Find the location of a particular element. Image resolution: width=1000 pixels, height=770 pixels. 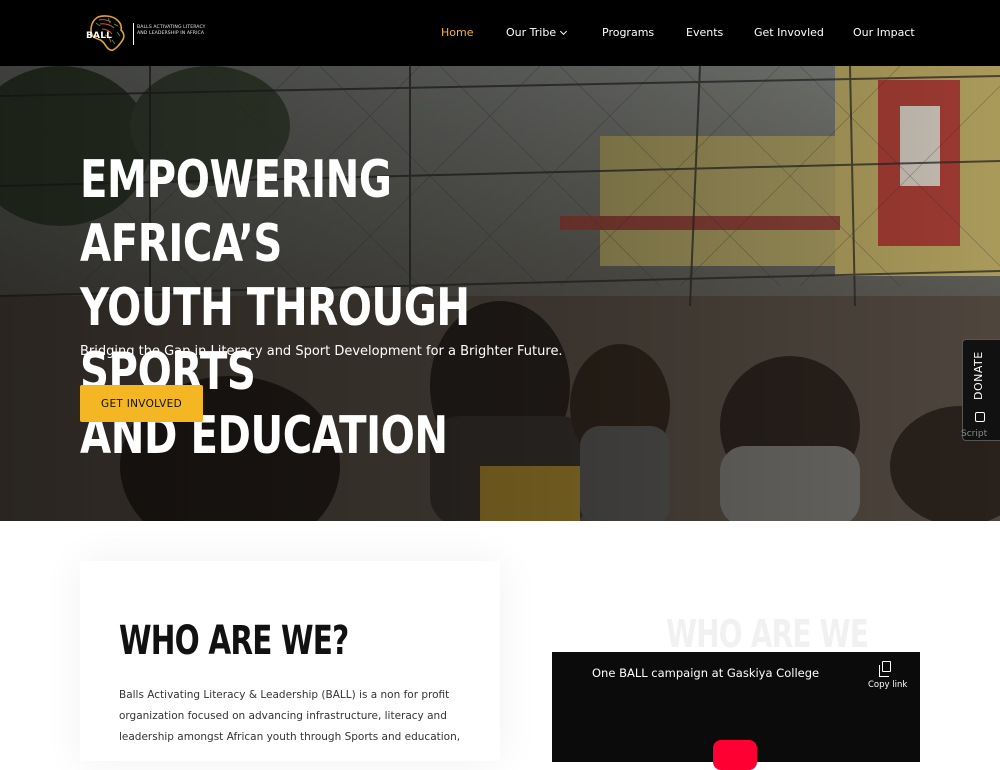

nav-our-tribe: Our Tribe is located at coordinates (537, 32).